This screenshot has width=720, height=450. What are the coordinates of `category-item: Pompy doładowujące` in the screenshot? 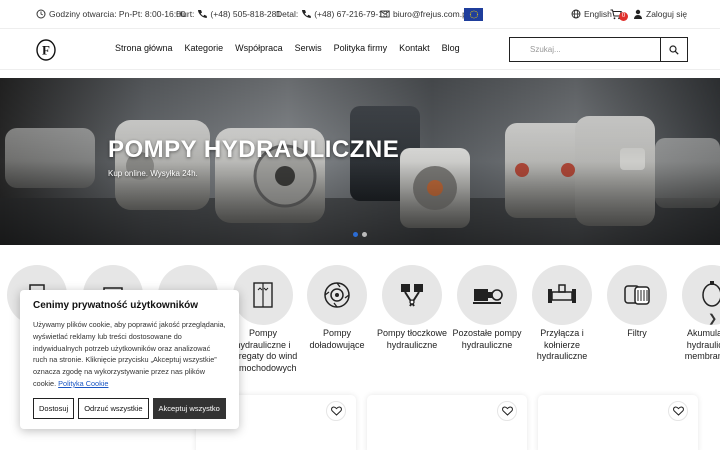 It's located at (337, 308).